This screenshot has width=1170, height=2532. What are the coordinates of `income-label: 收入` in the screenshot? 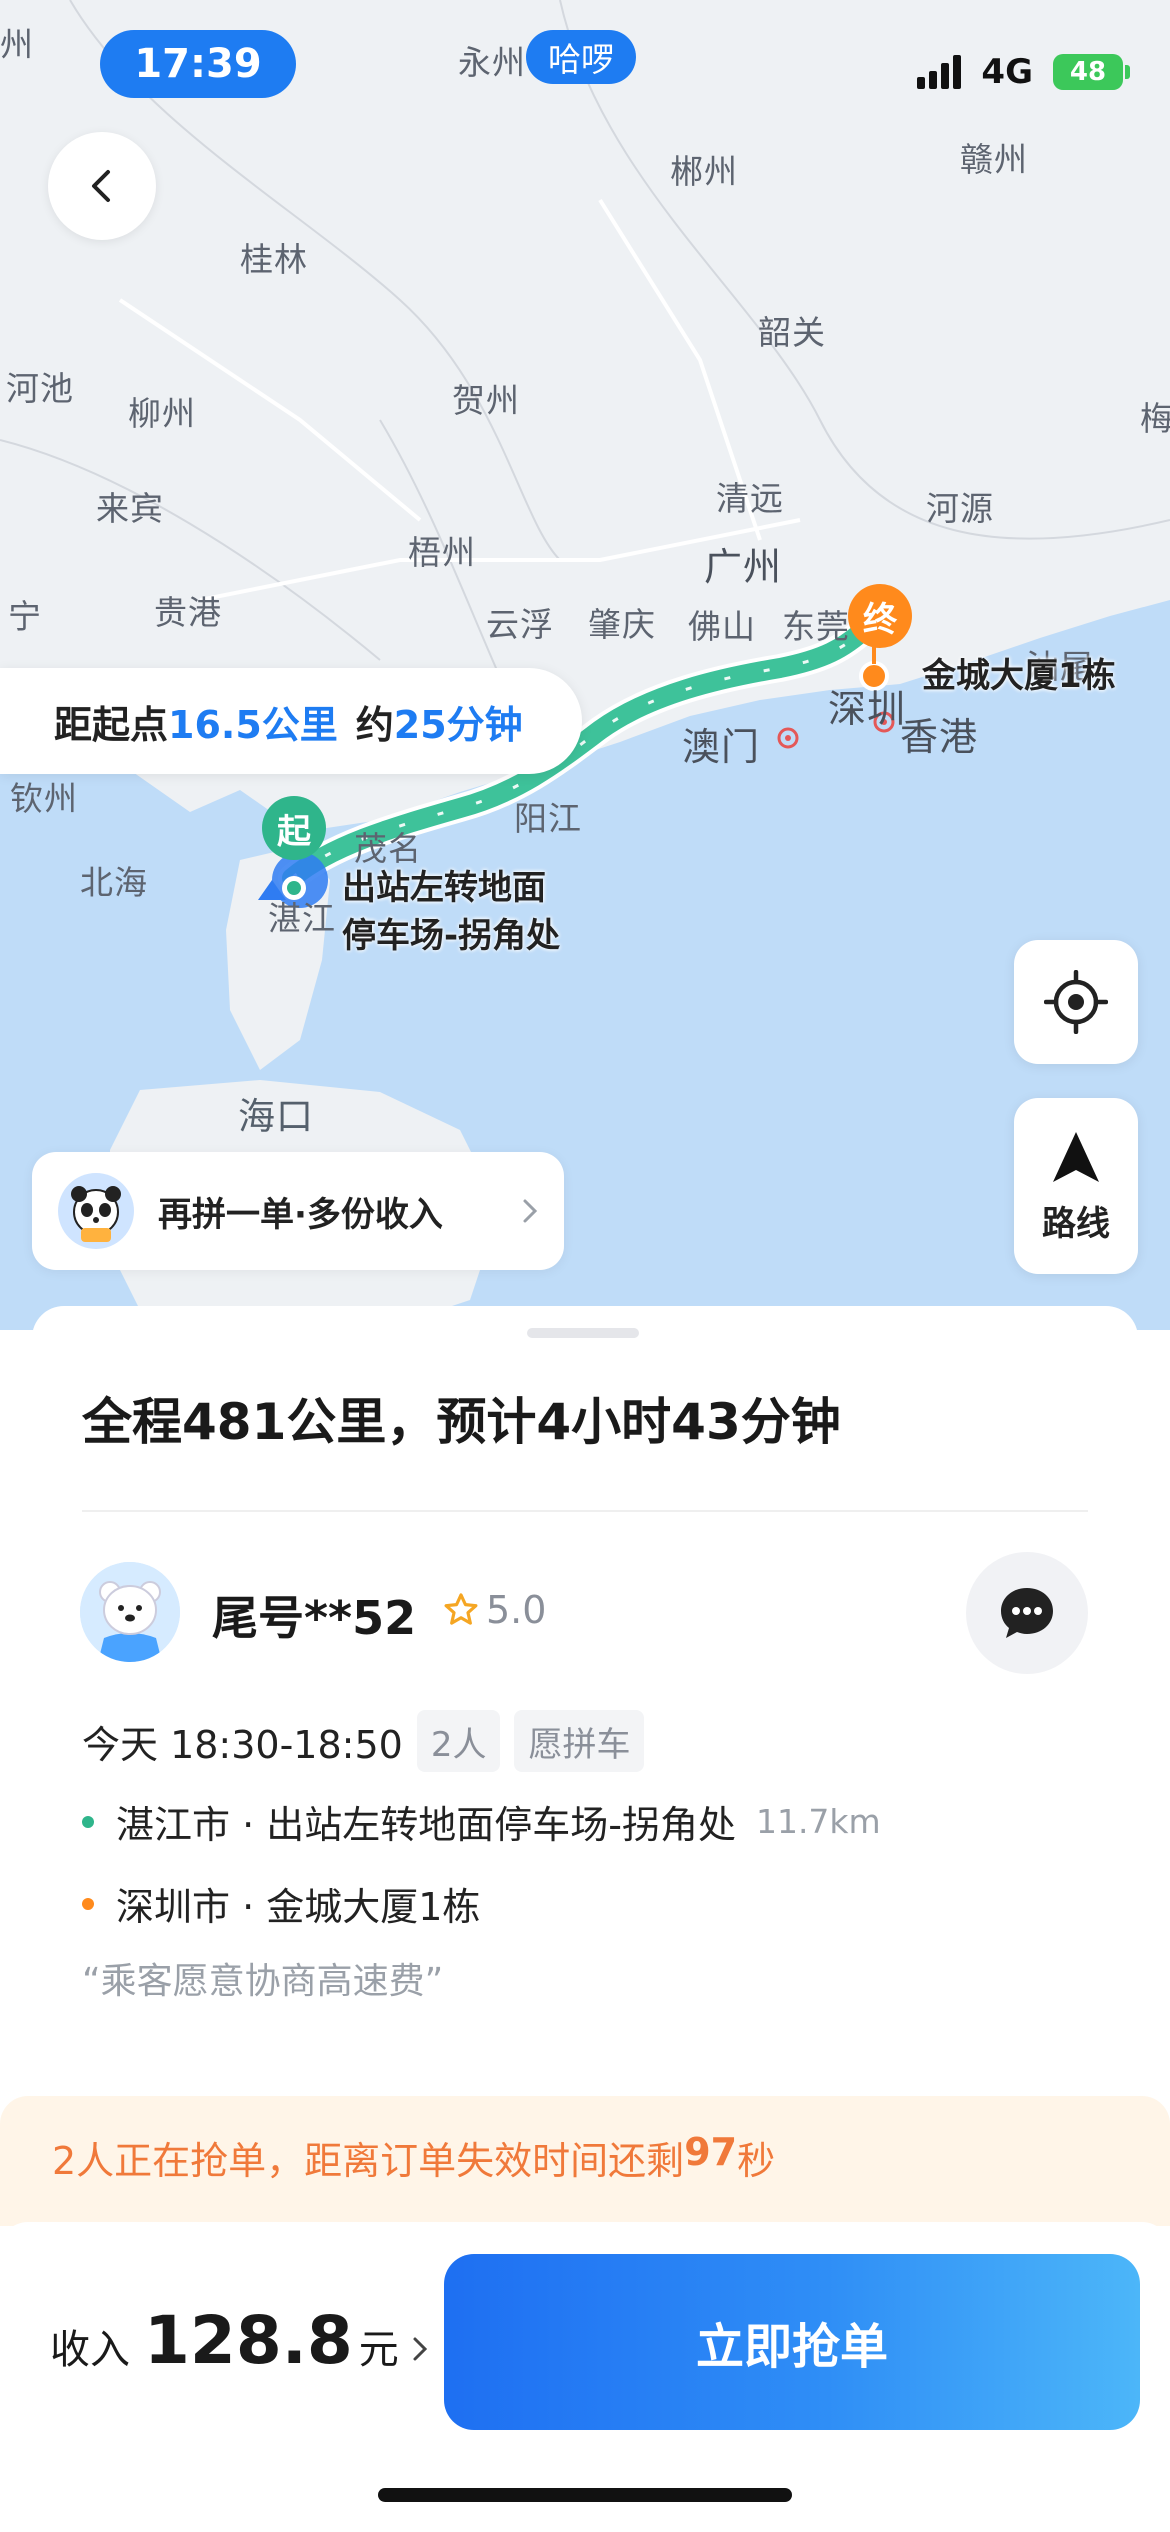 It's located at (90, 2350).